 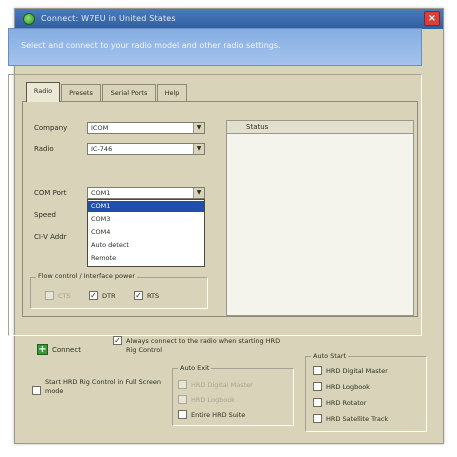 I want to click on dropdown-option-com3: COM3, so click(x=146, y=219).